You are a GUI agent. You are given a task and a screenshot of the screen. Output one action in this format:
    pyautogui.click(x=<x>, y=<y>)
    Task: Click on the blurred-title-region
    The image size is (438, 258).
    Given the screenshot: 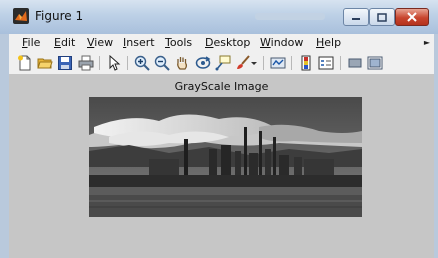 What is the action you would take?
    pyautogui.click(x=290, y=16)
    